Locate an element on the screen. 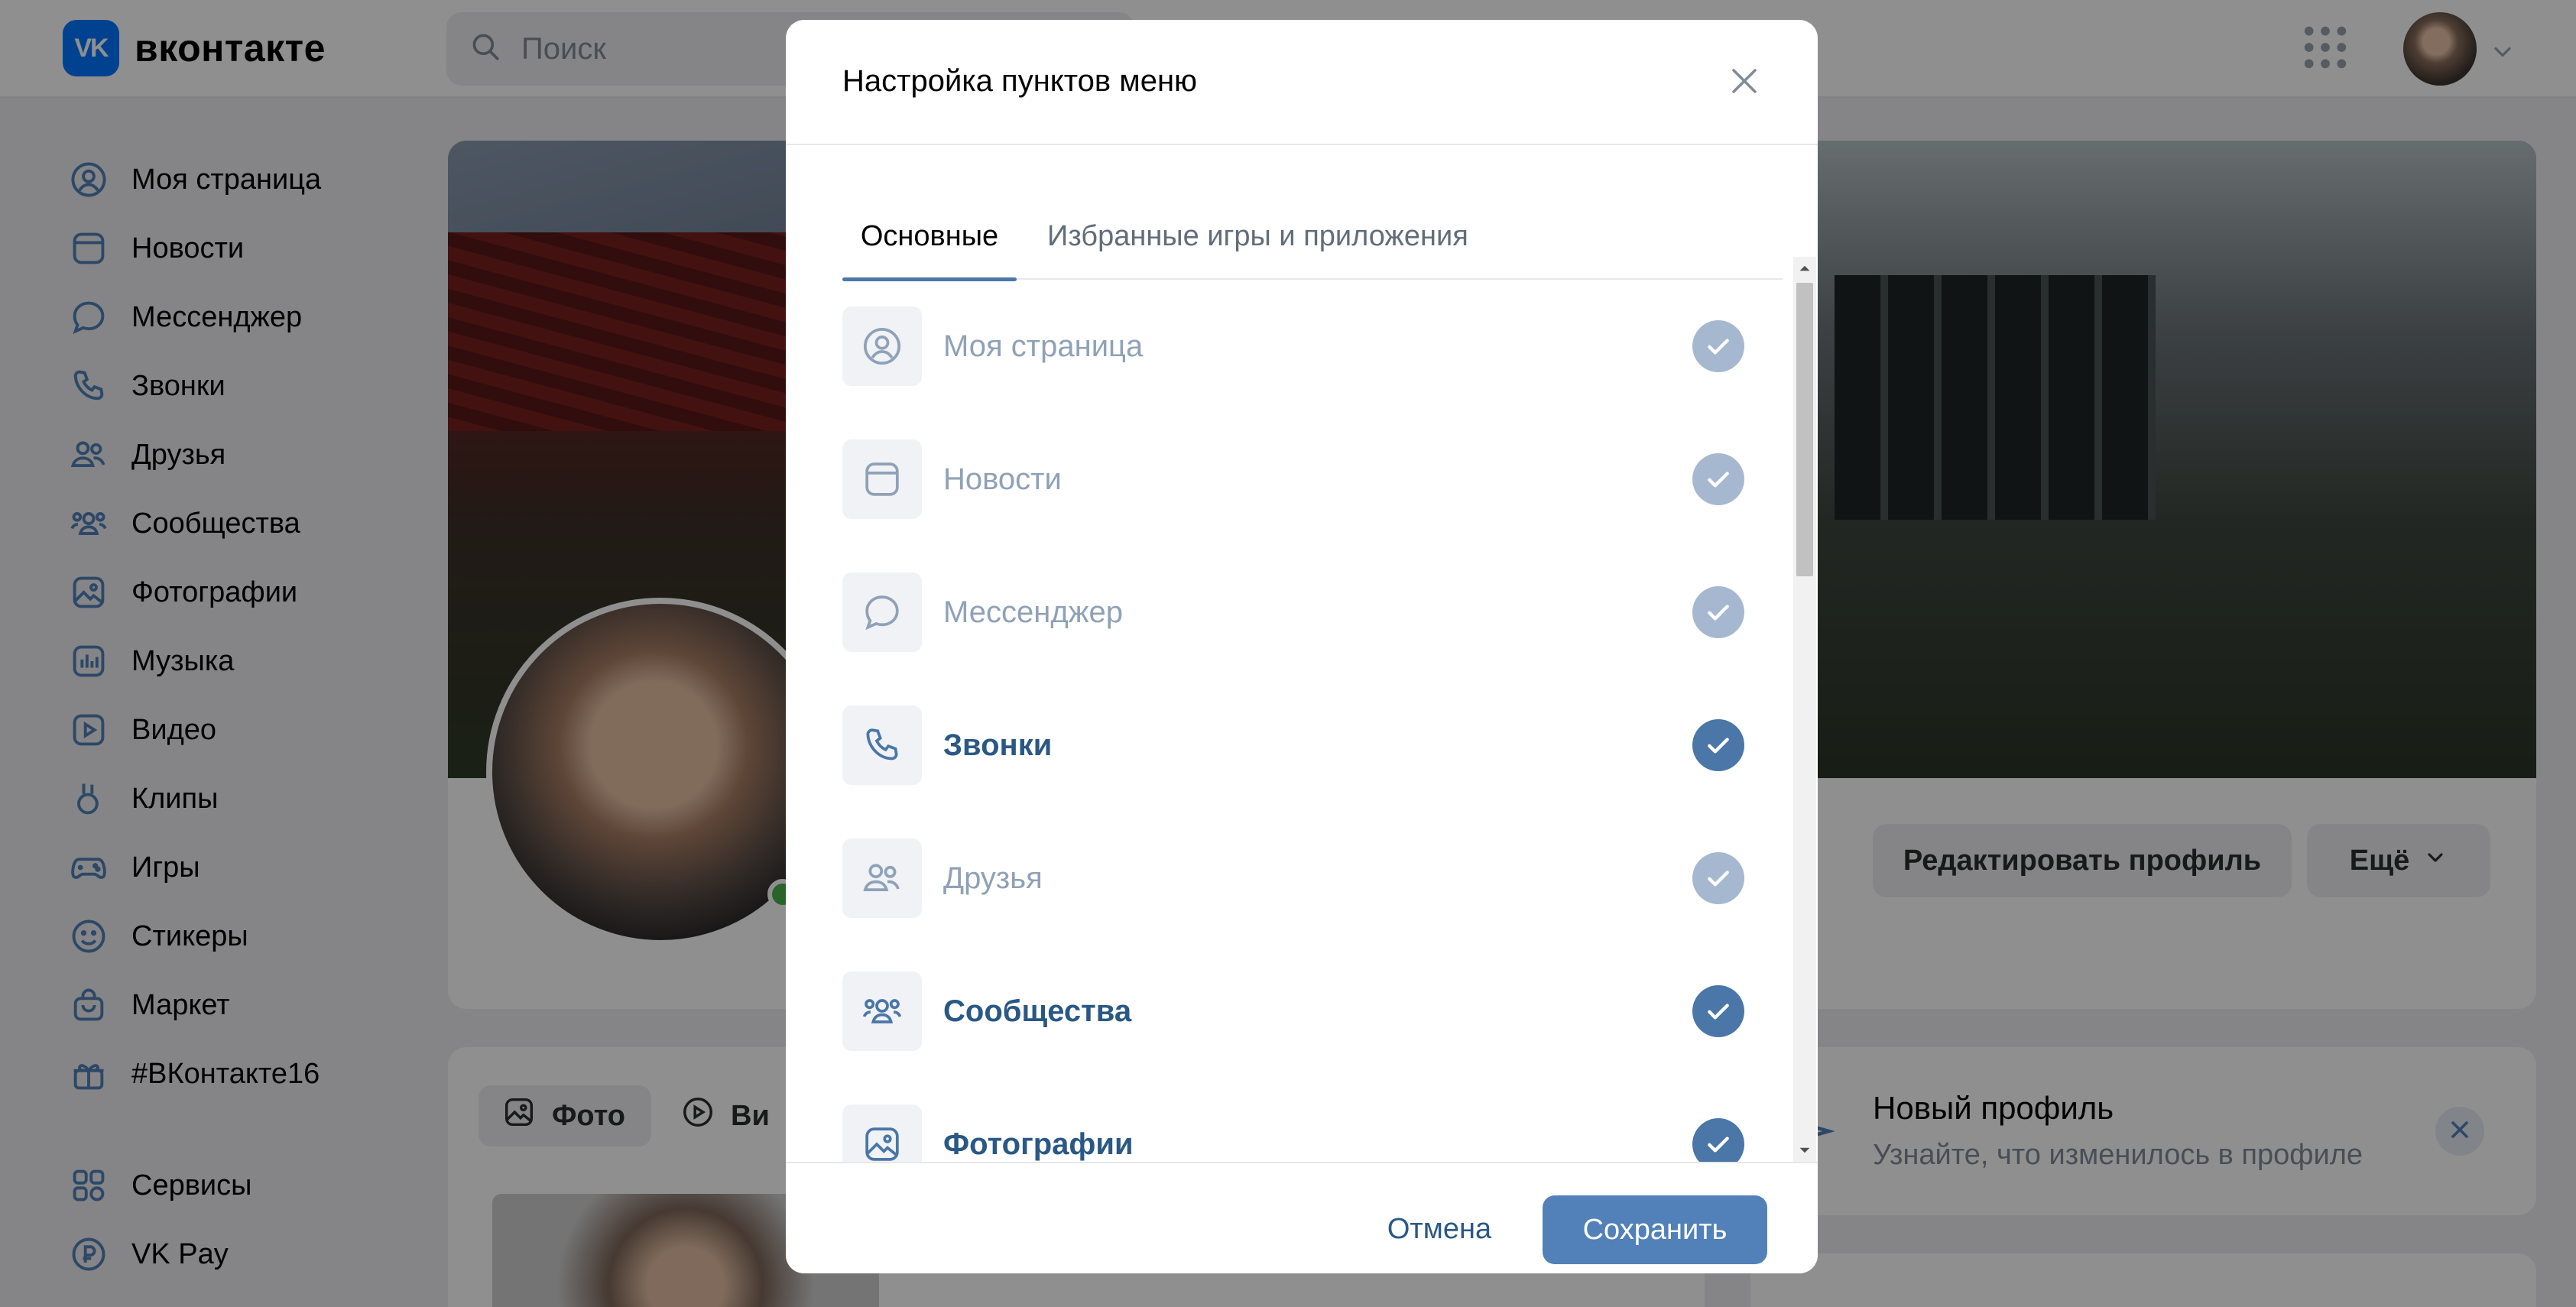 The width and height of the screenshot is (2576, 1307). menu-row-friends: Друзья is located at coordinates (1293, 878).